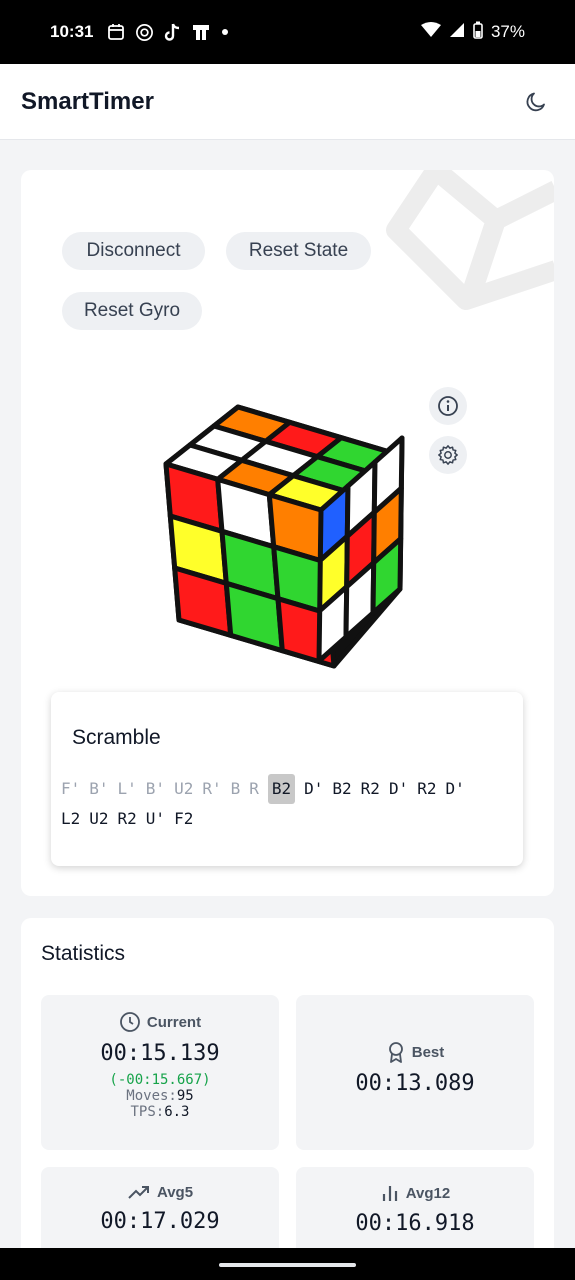  What do you see at coordinates (287, 32) in the screenshot?
I see `status-bar: 10:31 37%` at bounding box center [287, 32].